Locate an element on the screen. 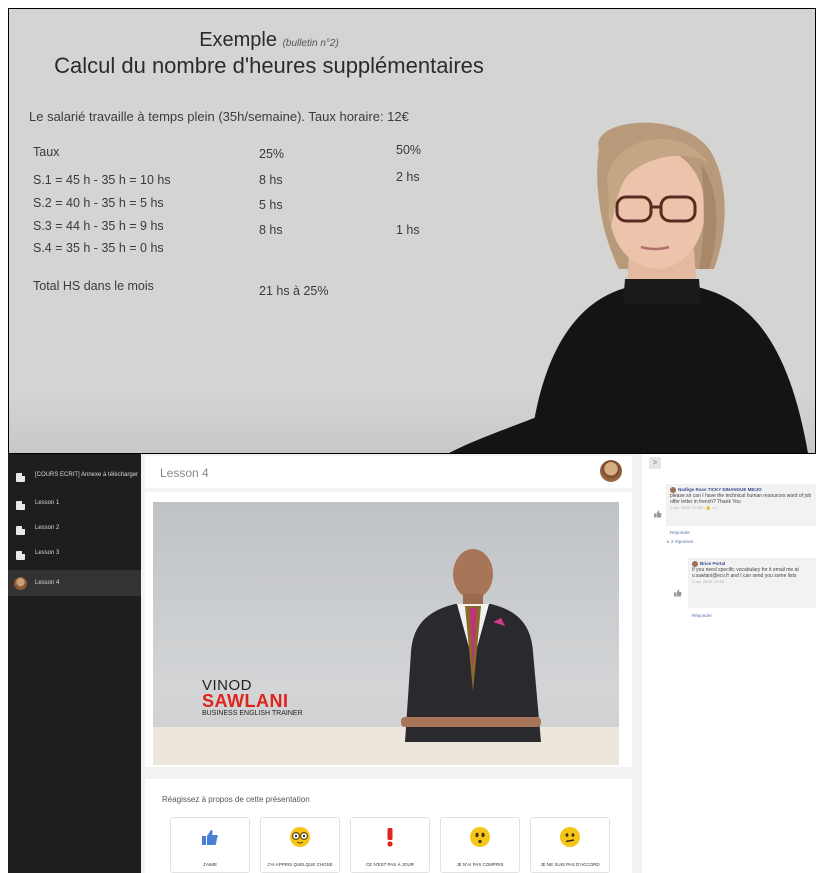 The width and height of the screenshot is (823, 873). reactions-title: Réagissez à propos de cette présentation is located at coordinates (236, 799).